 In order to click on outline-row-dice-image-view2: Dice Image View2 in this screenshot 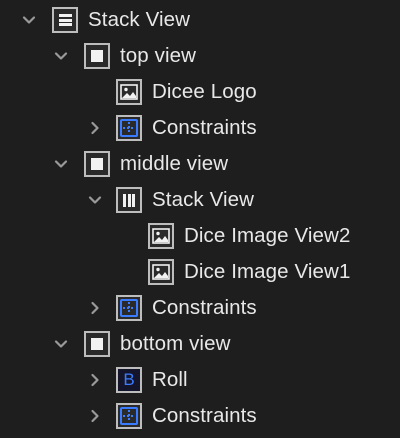, I will do `click(200, 236)`.